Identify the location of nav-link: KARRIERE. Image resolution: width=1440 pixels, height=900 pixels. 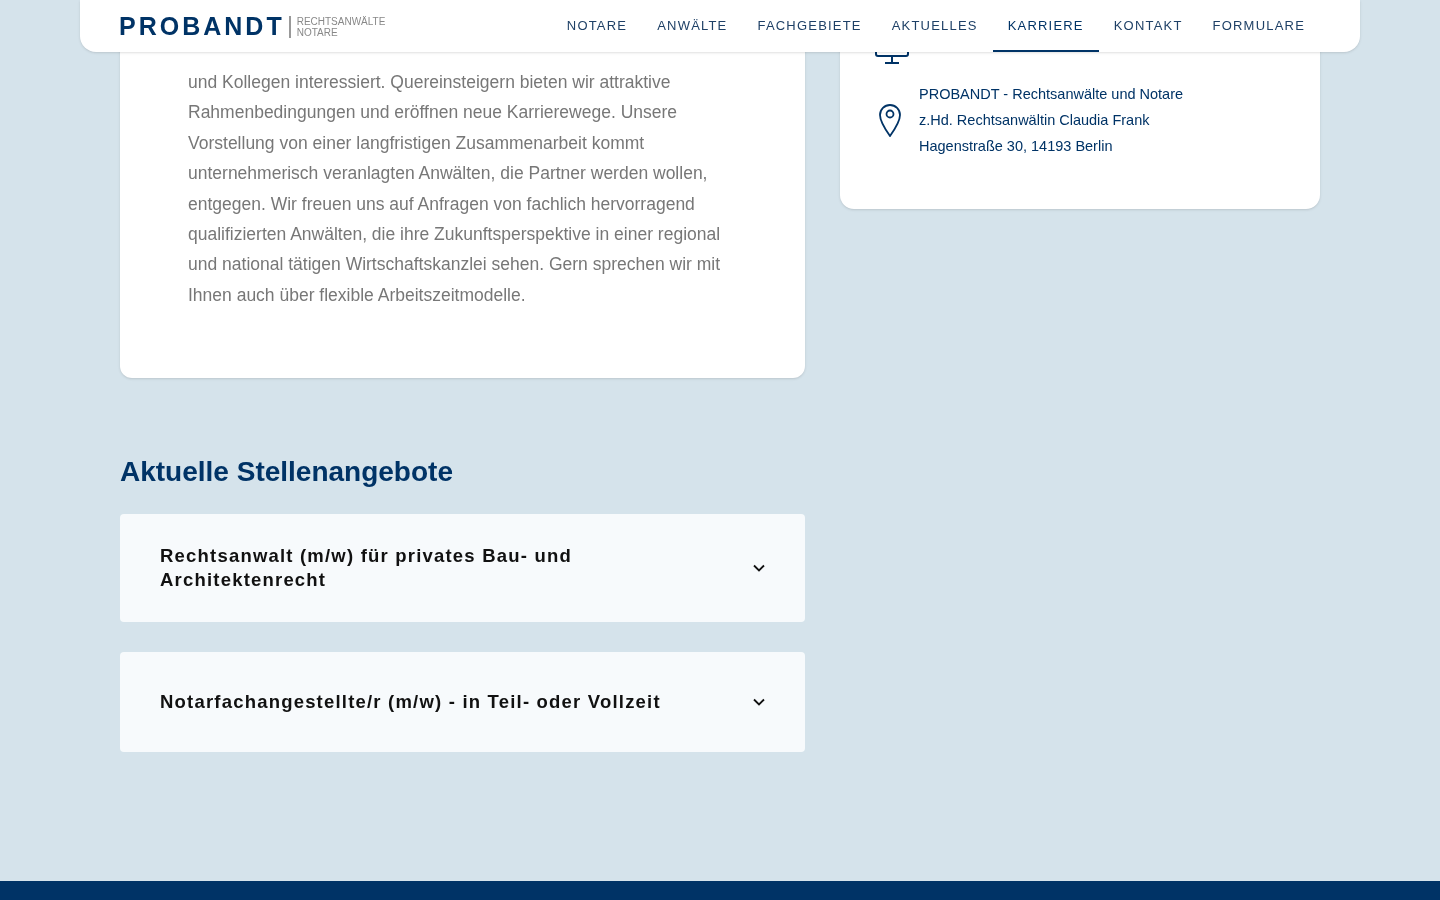
(1045, 26).